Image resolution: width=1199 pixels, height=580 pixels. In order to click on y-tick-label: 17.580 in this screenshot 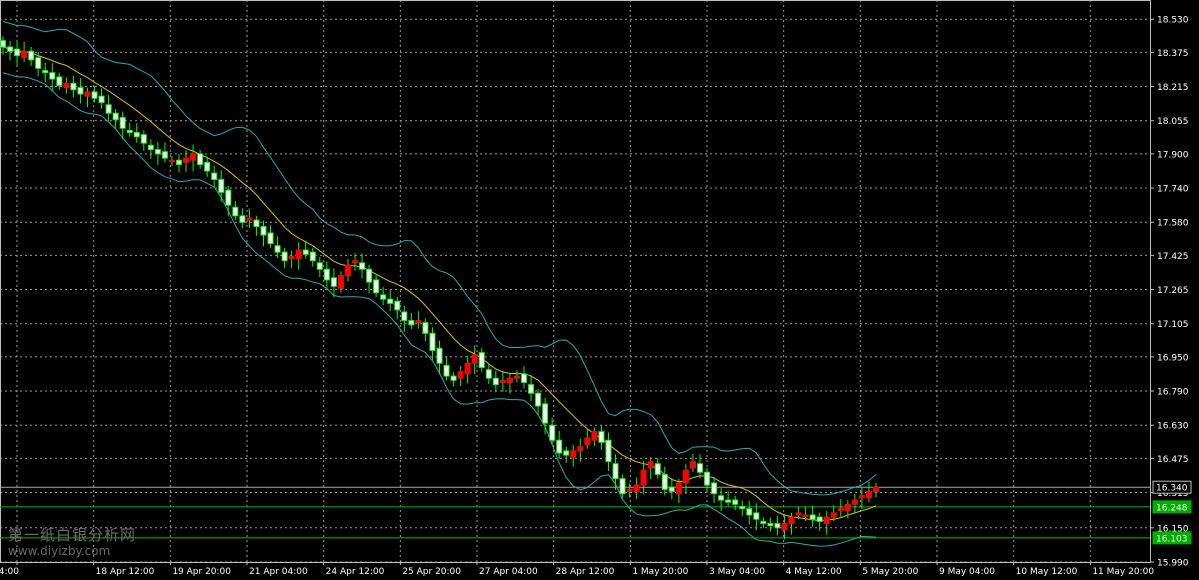, I will do `click(1173, 224)`.